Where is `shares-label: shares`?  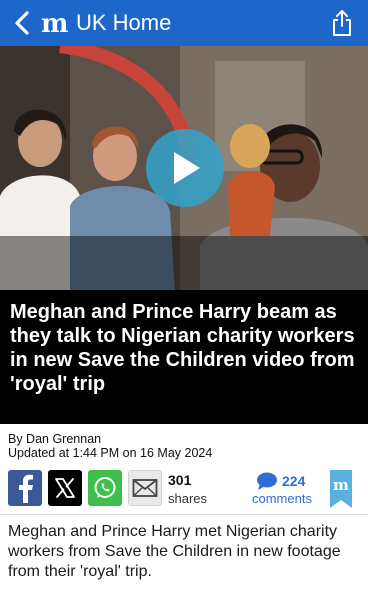 shares-label: shares is located at coordinates (188, 498).